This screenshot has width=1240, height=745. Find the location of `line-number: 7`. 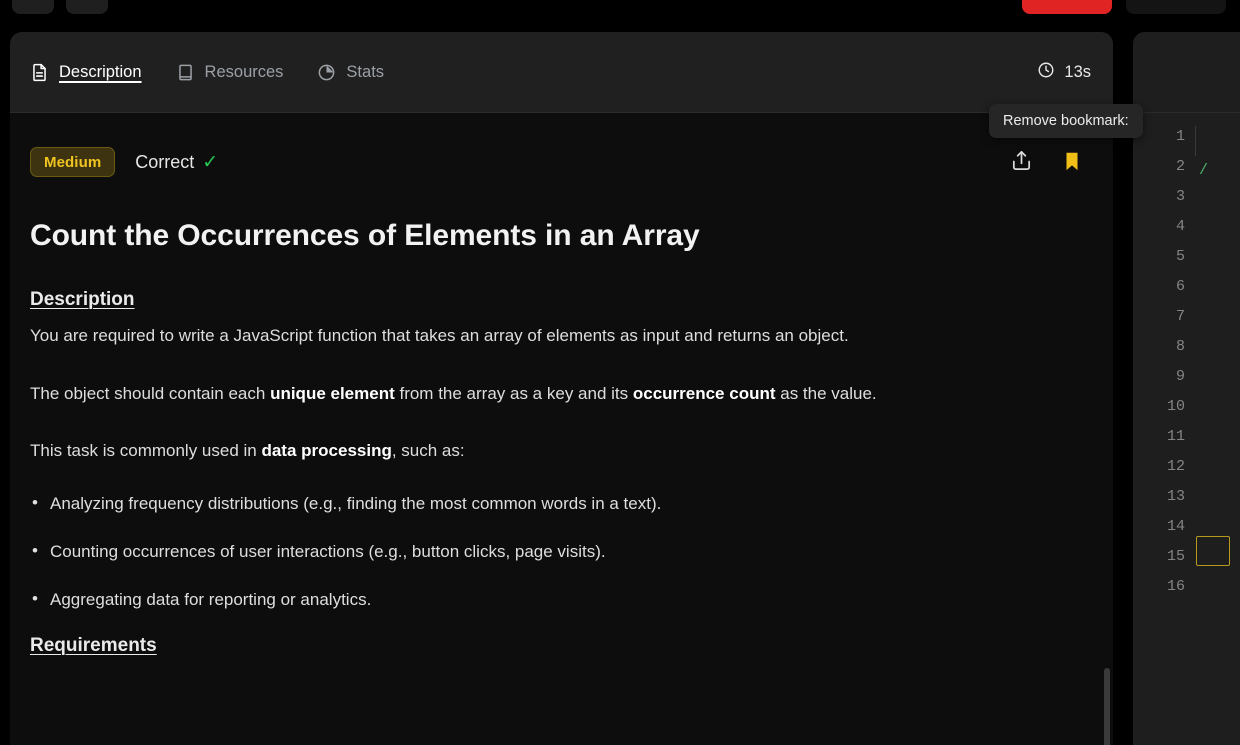

line-number: 7 is located at coordinates (1180, 316).